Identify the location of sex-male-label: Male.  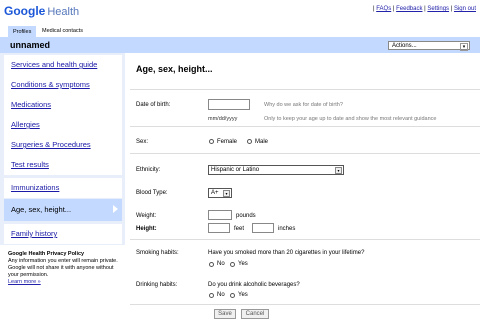
(262, 142).